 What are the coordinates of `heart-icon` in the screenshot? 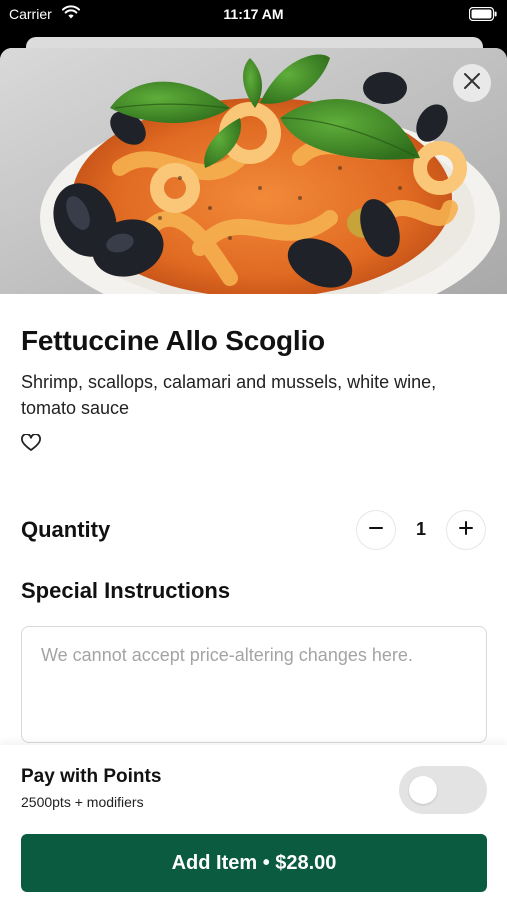 It's located at (31, 445).